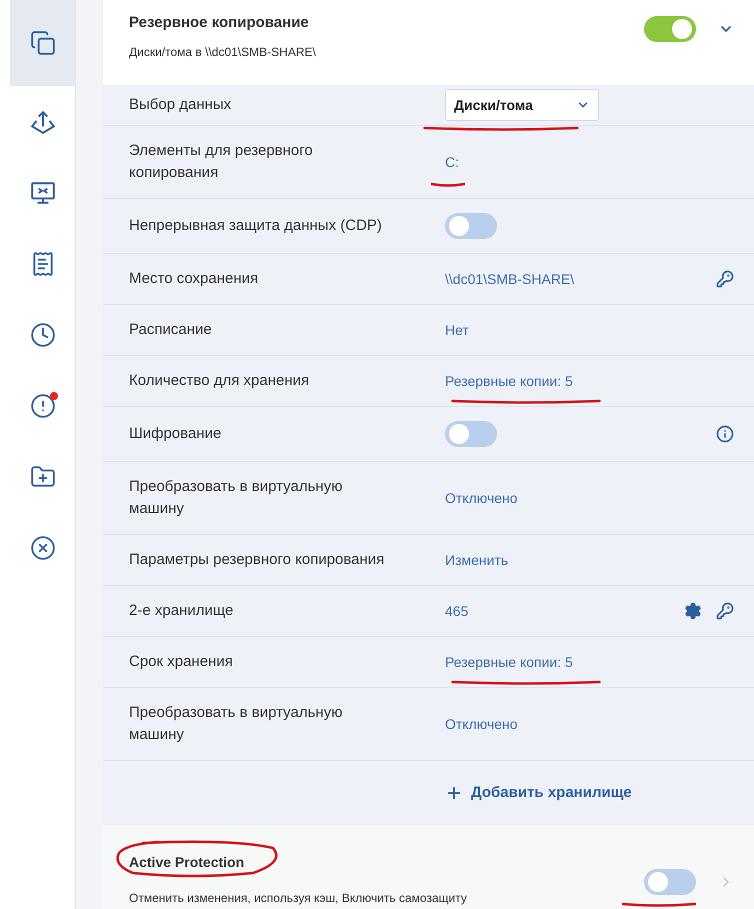 The height and width of the screenshot is (909, 754). I want to click on setting-label: Место сохранения, so click(194, 279).